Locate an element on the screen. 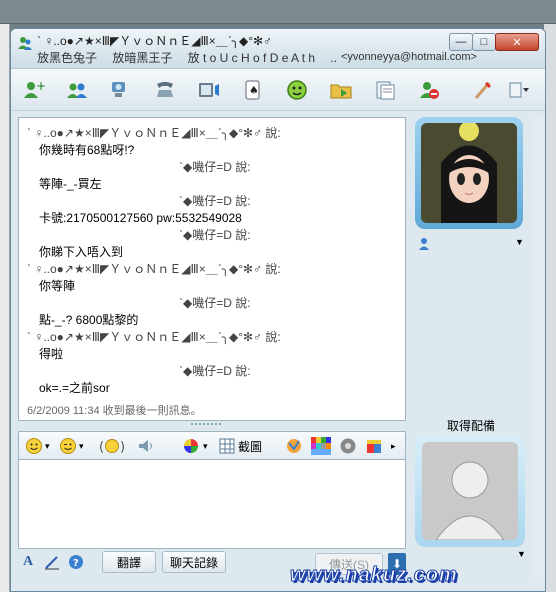 The width and height of the screenshot is (556, 592). screenshot-label: 截圖 is located at coordinates (250, 446).